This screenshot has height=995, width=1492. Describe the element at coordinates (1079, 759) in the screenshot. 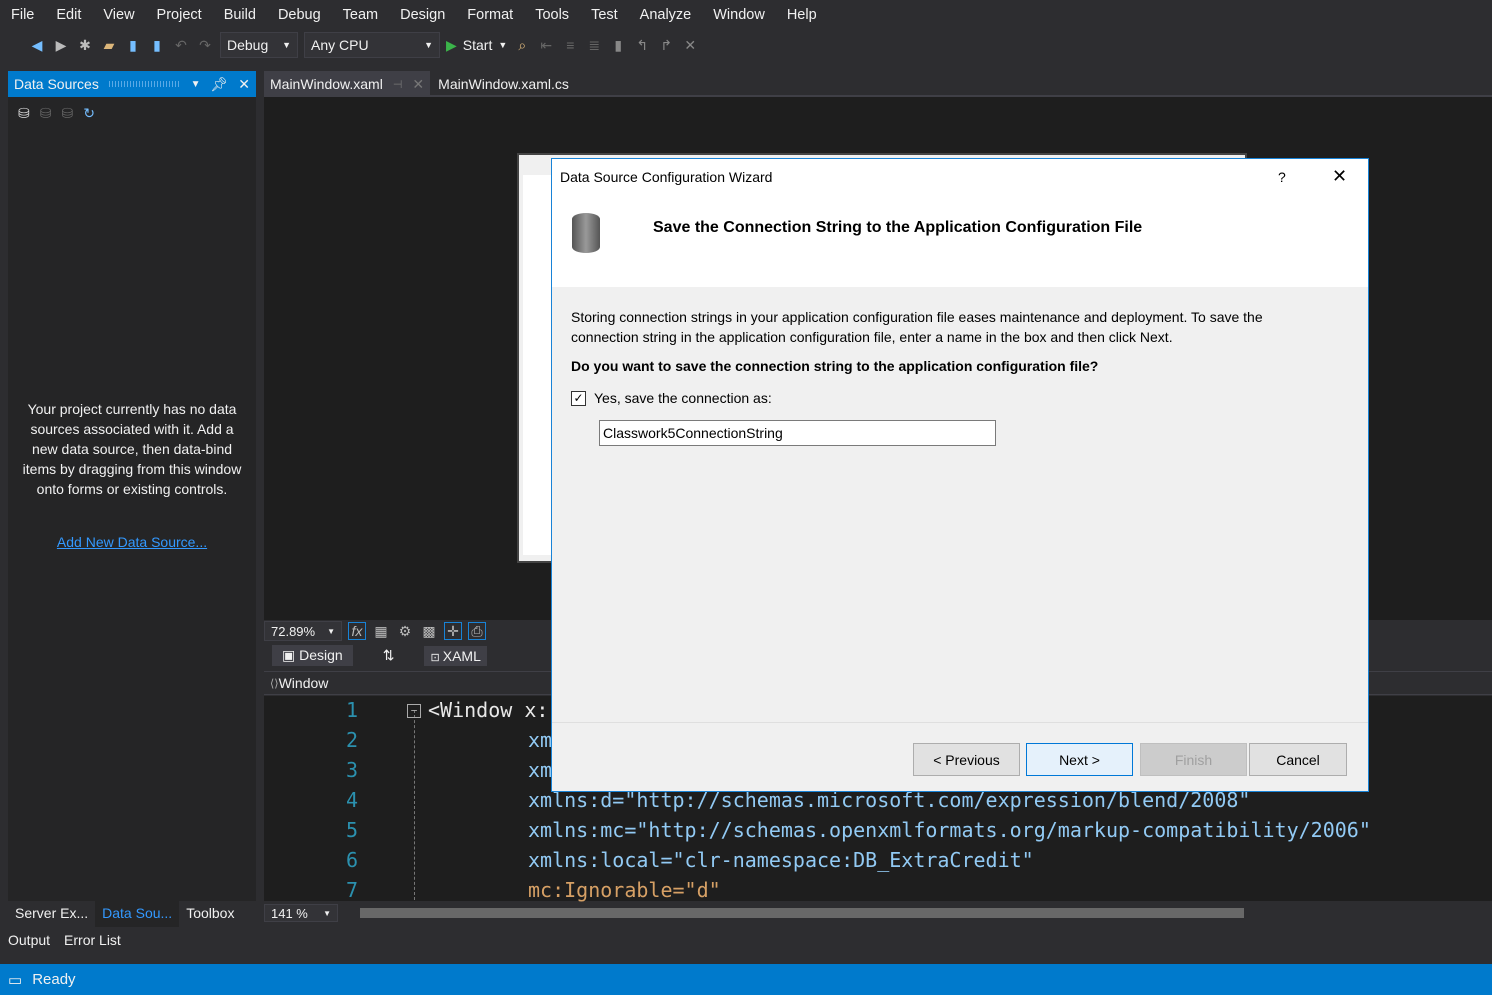

I see `next-button: Next >` at that location.